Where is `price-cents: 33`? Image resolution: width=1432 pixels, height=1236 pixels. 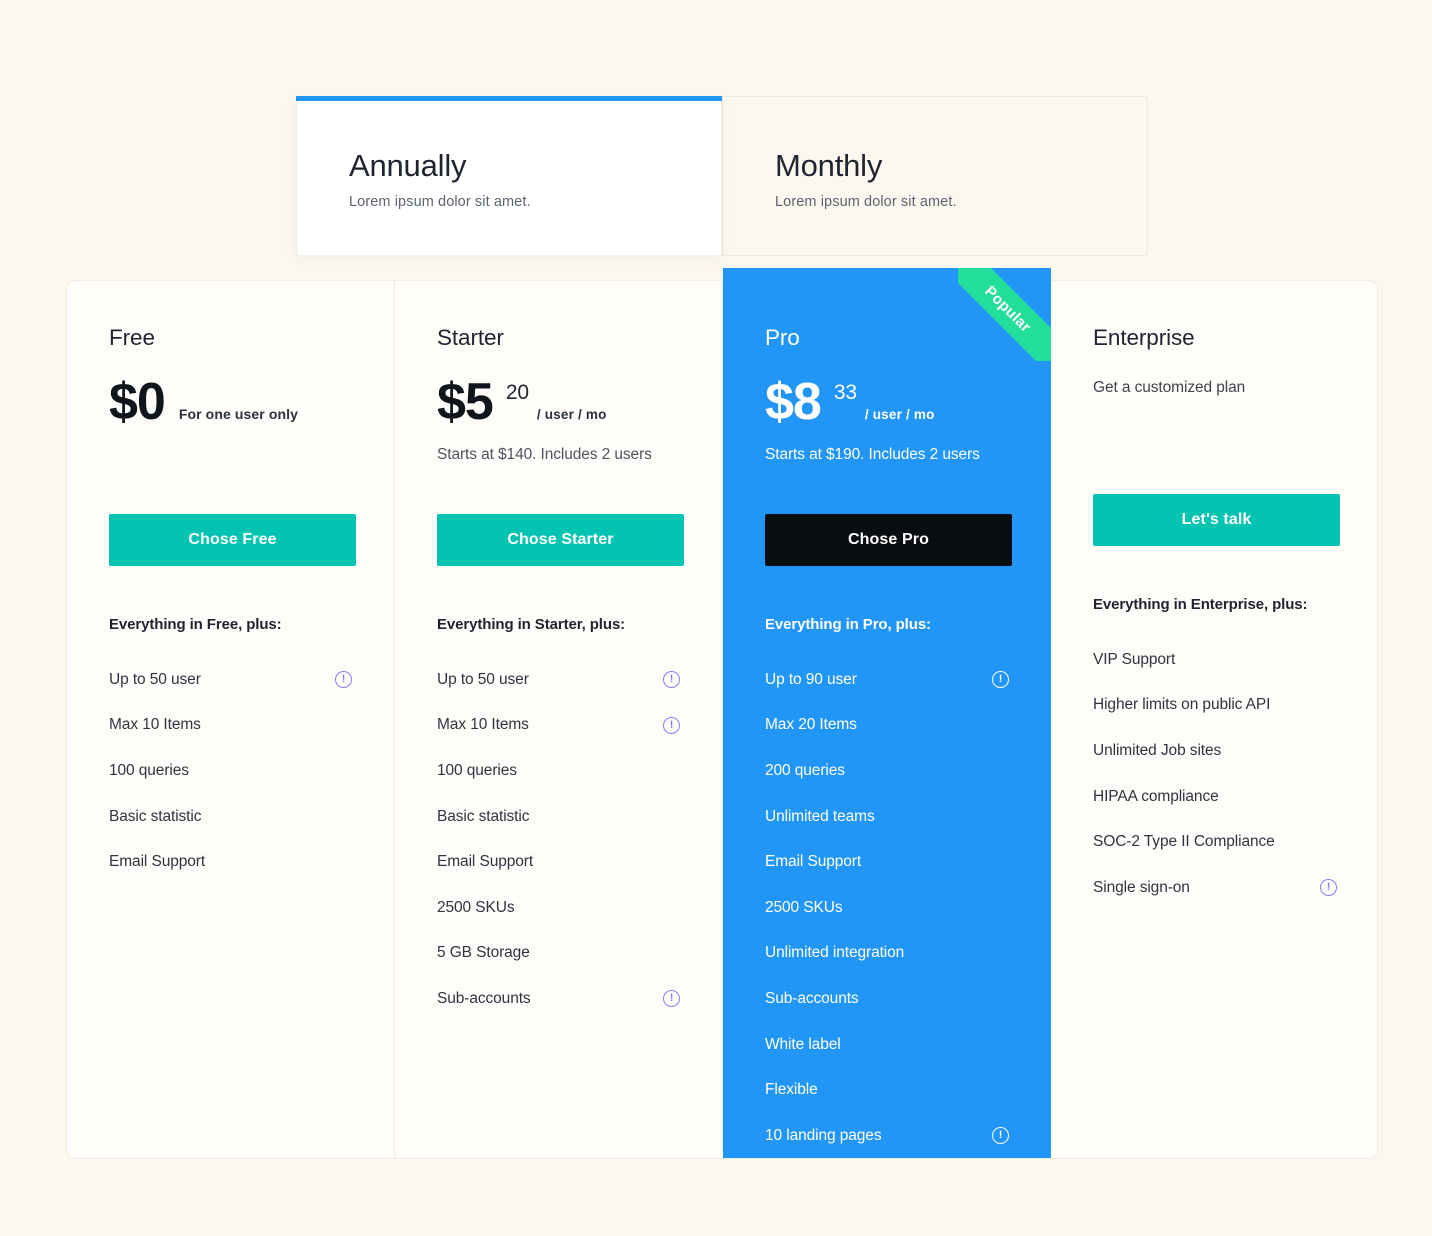
price-cents: 33 is located at coordinates (845, 392).